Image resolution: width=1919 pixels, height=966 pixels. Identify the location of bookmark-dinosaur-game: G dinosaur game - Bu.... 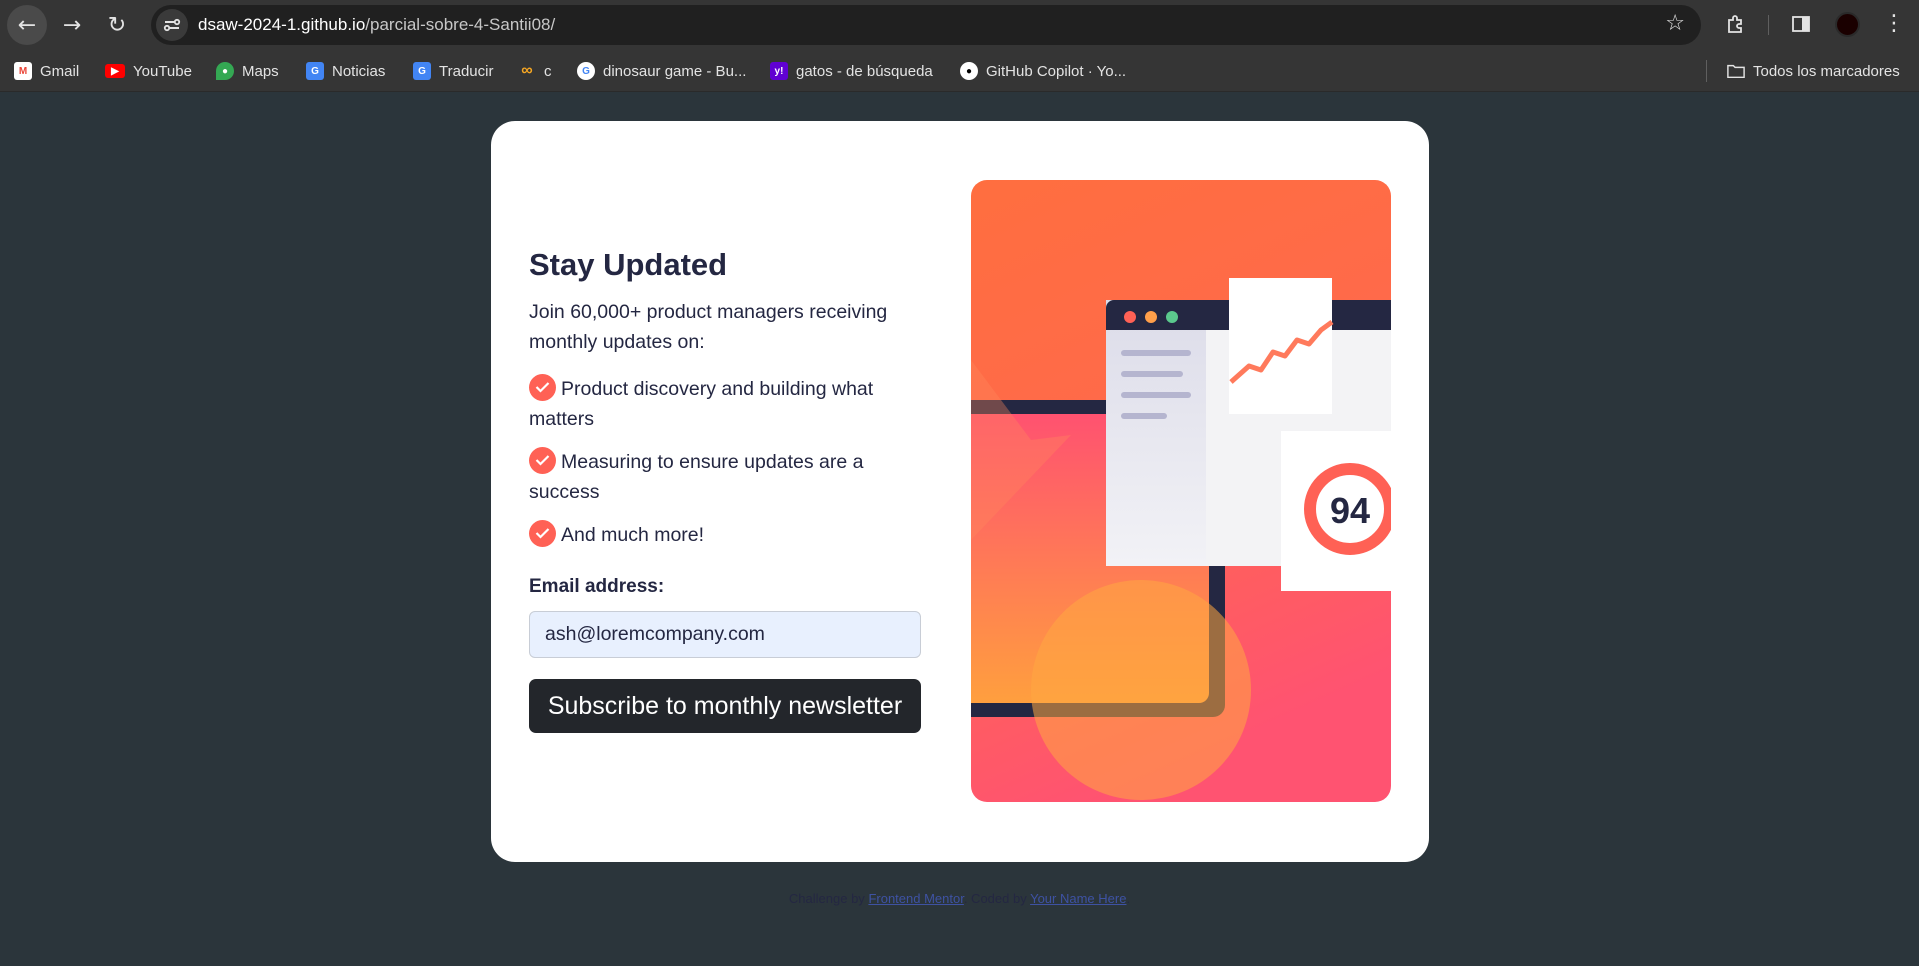
(661, 71).